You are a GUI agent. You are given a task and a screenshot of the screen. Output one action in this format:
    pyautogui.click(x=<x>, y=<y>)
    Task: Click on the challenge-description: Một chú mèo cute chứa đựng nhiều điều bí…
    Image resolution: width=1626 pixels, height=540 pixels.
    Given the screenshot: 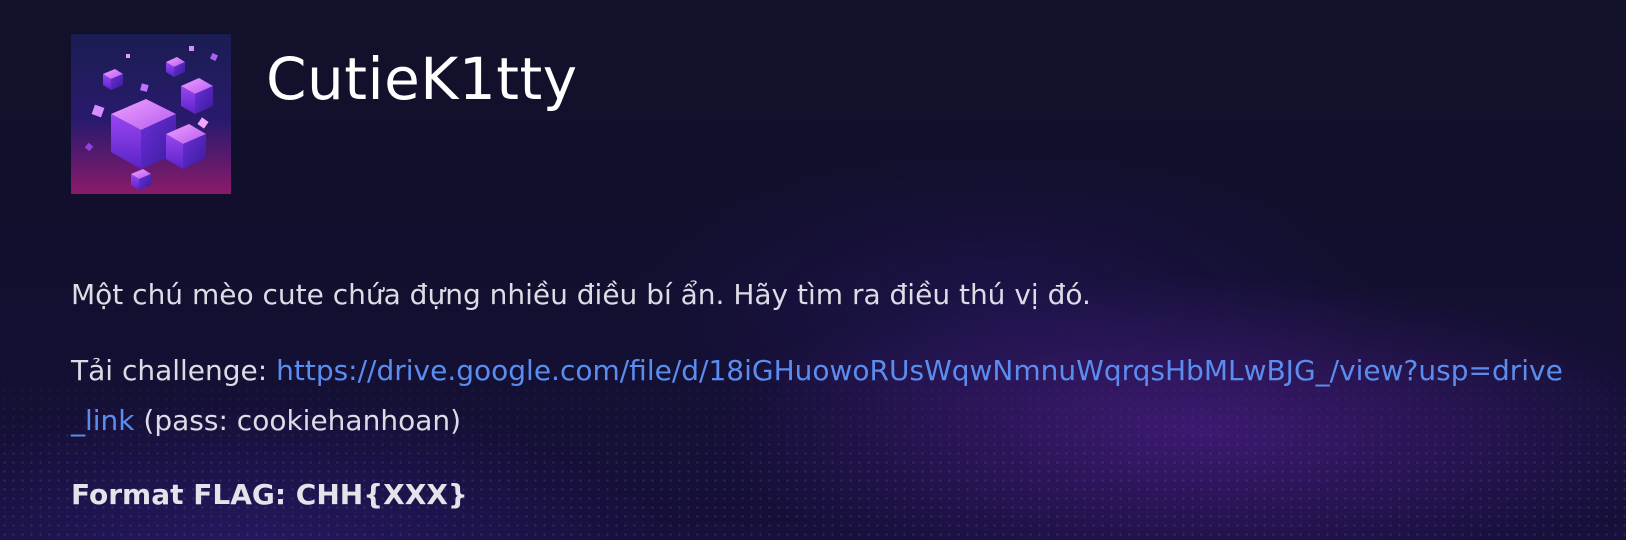 What is the action you would take?
    pyautogui.click(x=581, y=294)
    